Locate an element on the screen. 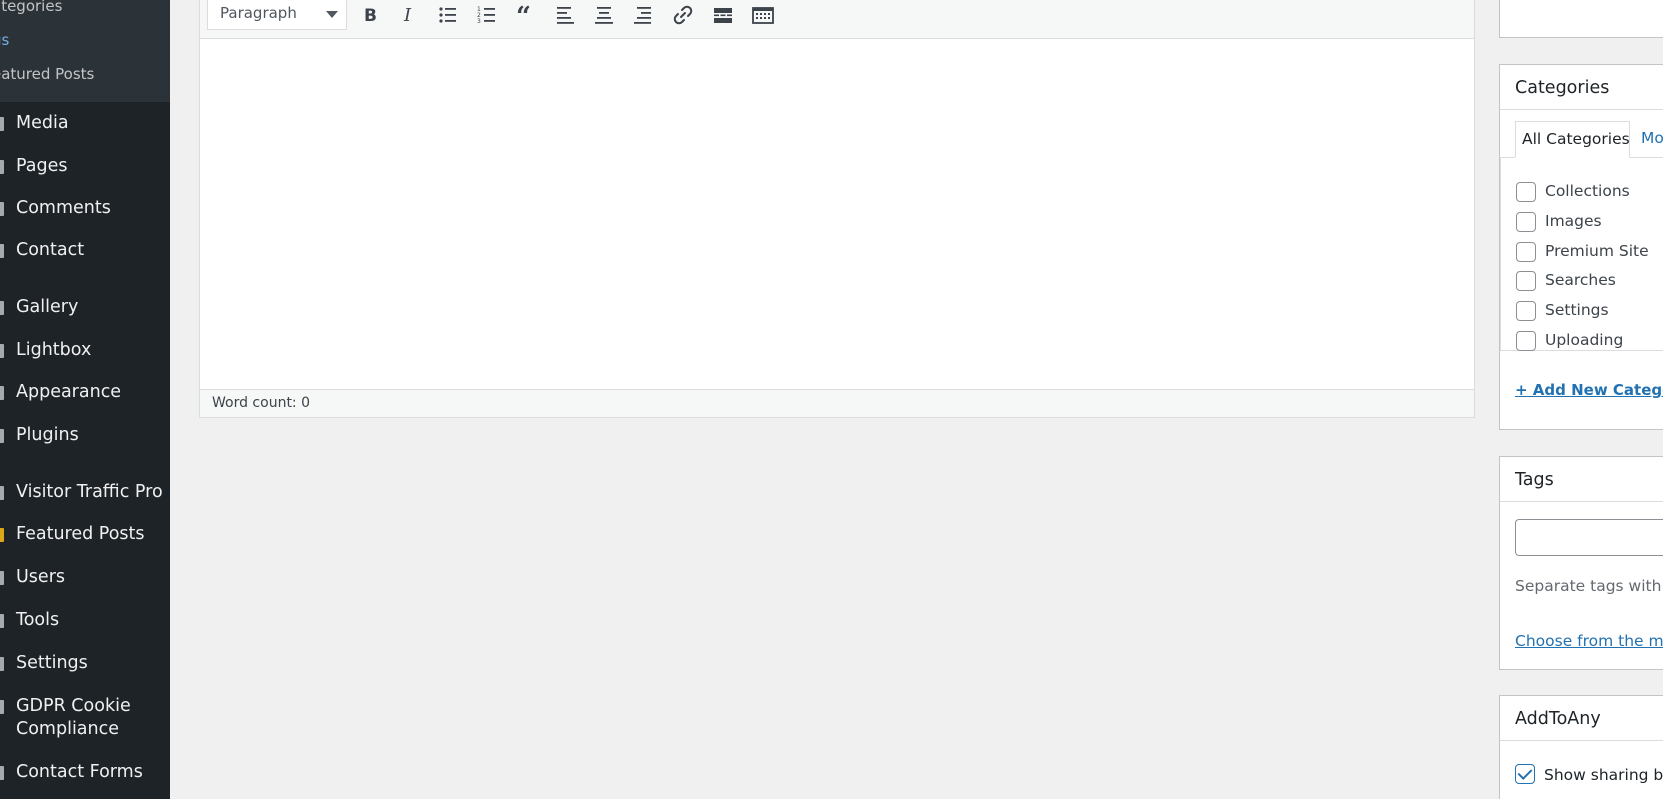 The image size is (1663, 799). comments-icon is located at coordinates (2, 209).